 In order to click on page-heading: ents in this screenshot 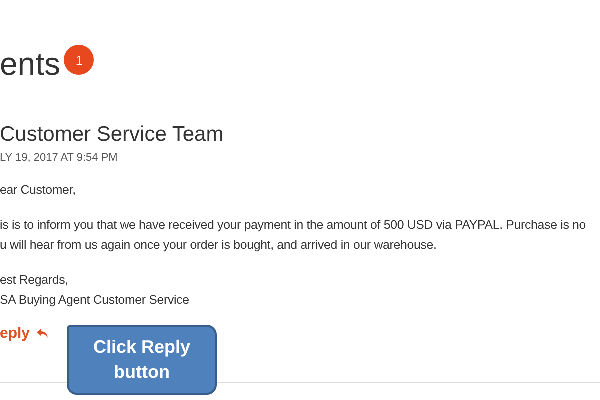, I will do `click(30, 64)`.